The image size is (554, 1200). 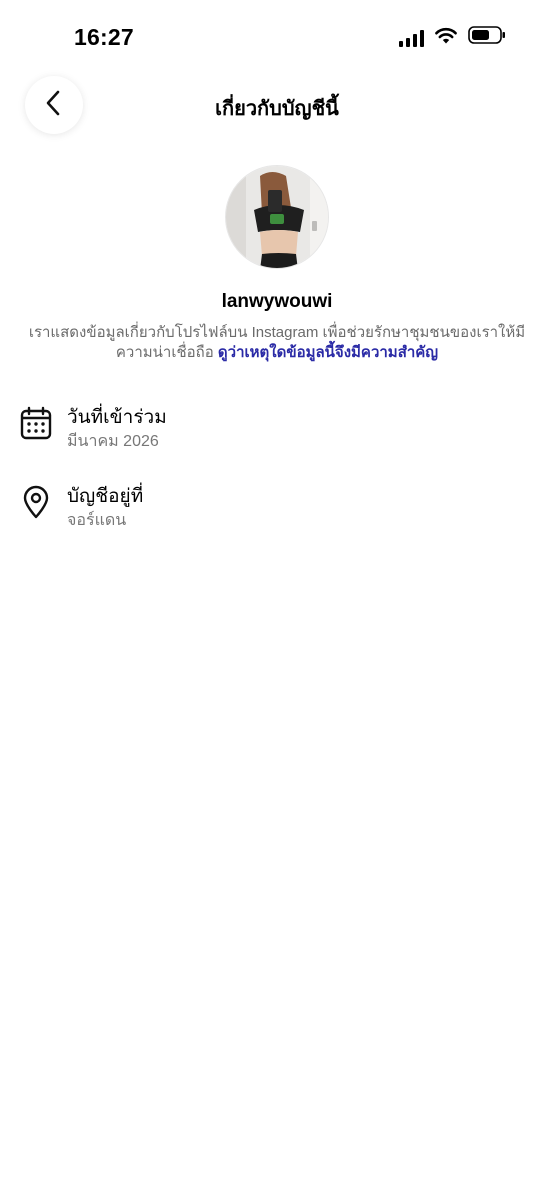 I want to click on learn-why-link: ดูว่าเหตุใดข้อมูลนี้จึงมีความสำคัญ, so click(x=328, y=352).